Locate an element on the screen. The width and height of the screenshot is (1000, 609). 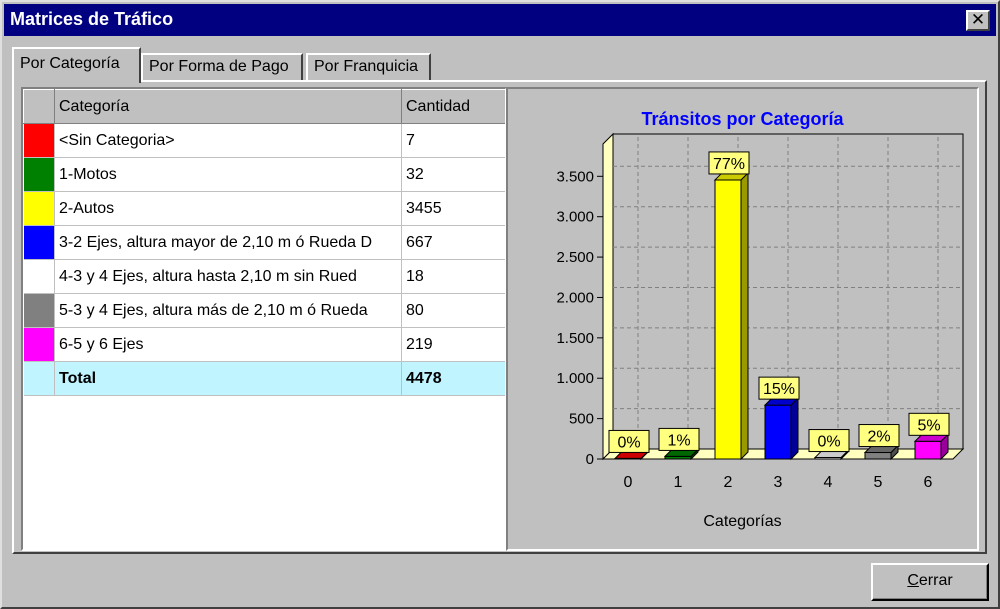
table-row: 1-Motos 32 is located at coordinates (264, 174).